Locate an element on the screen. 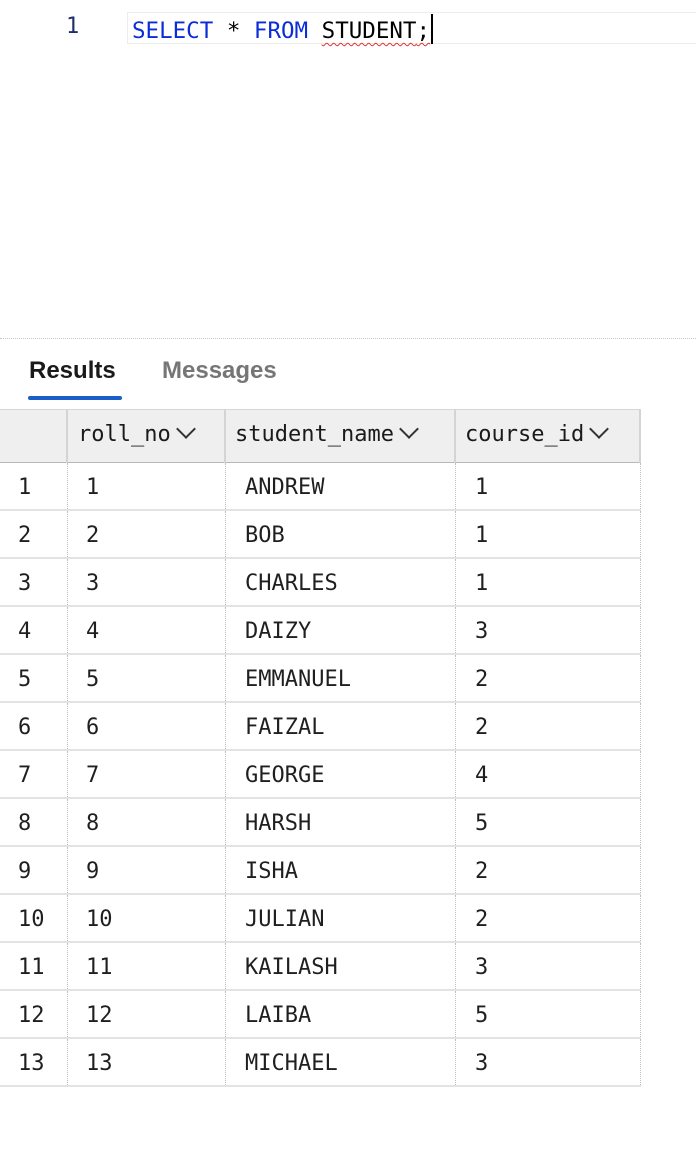 The width and height of the screenshot is (696, 1156). cell-student-name: GEORGE is located at coordinates (341, 774).